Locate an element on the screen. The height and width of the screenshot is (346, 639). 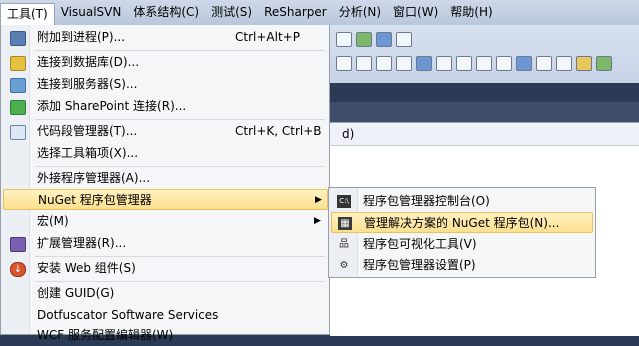
menu-item-label: 创建 GUID(G) is located at coordinates (76, 293).